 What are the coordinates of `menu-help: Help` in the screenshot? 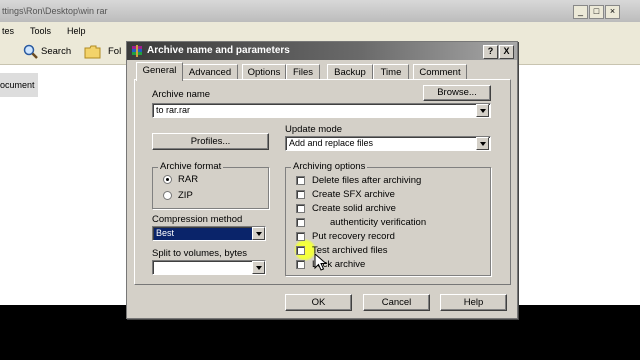 It's located at (76, 31).